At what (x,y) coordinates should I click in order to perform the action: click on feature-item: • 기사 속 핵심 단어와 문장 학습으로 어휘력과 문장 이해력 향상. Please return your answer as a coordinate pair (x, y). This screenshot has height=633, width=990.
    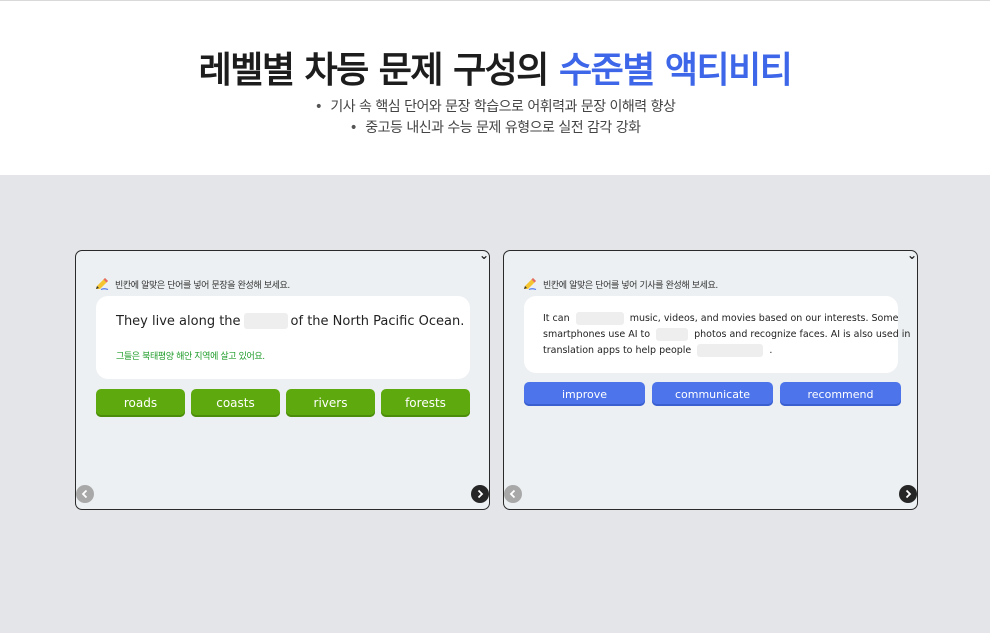
    Looking at the image, I should click on (495, 107).